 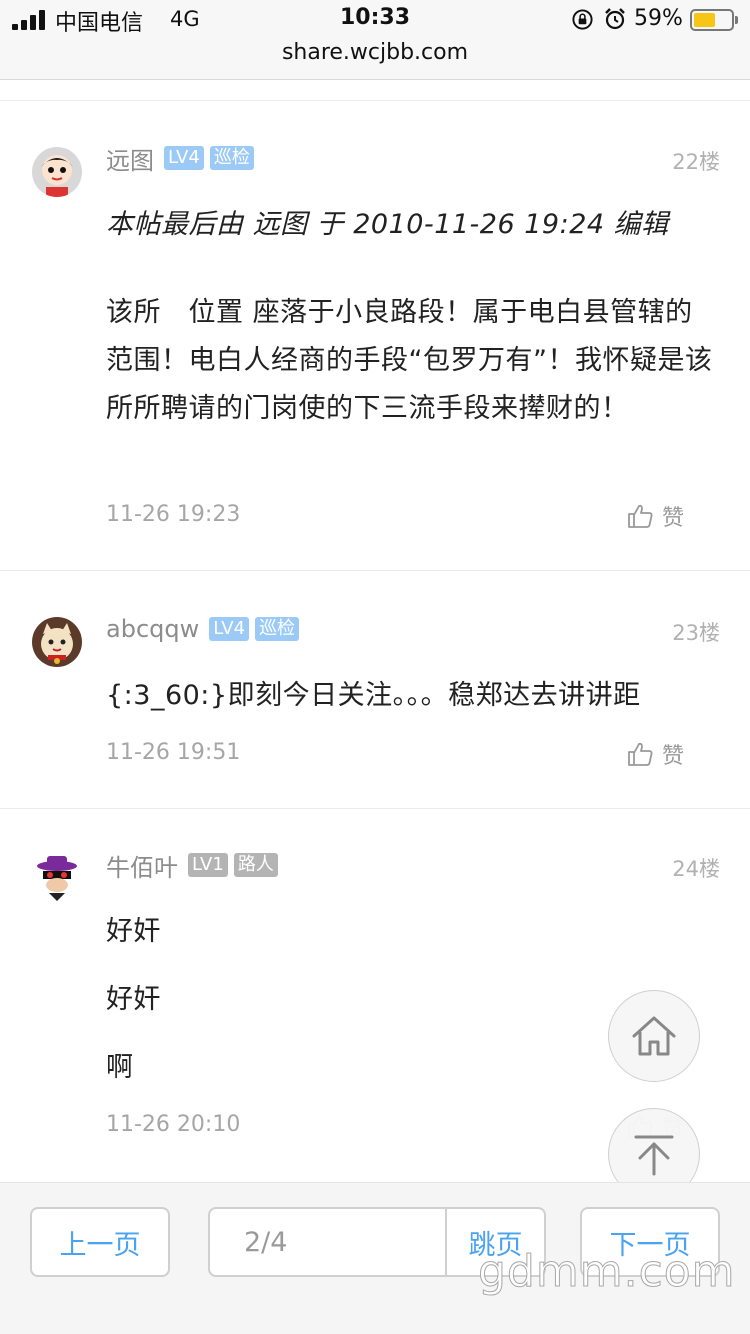 What do you see at coordinates (696, 633) in the screenshot?
I see `floor-number: 23楼` at bounding box center [696, 633].